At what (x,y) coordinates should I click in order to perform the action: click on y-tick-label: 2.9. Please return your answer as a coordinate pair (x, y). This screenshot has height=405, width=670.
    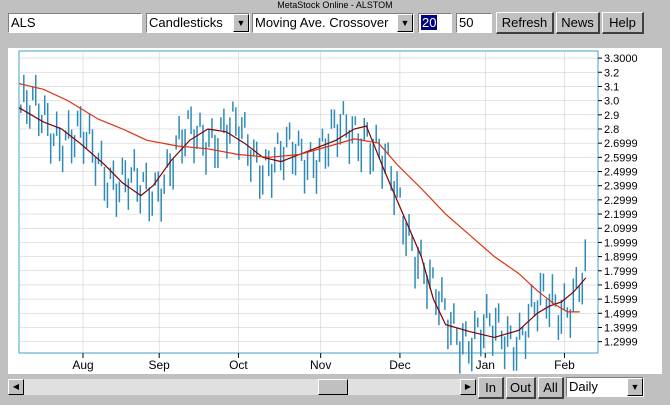
    Looking at the image, I should click on (611, 116).